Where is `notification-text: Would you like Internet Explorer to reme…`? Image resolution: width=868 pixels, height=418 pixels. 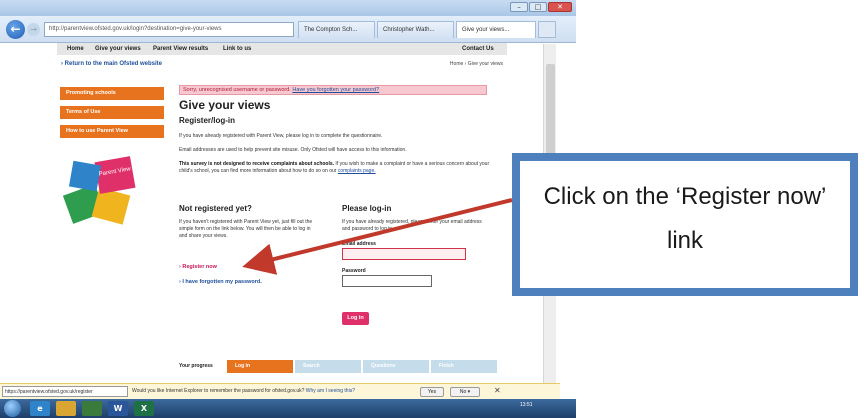
notification-text: Would you like Internet Explorer to reme… is located at coordinates (243, 391).